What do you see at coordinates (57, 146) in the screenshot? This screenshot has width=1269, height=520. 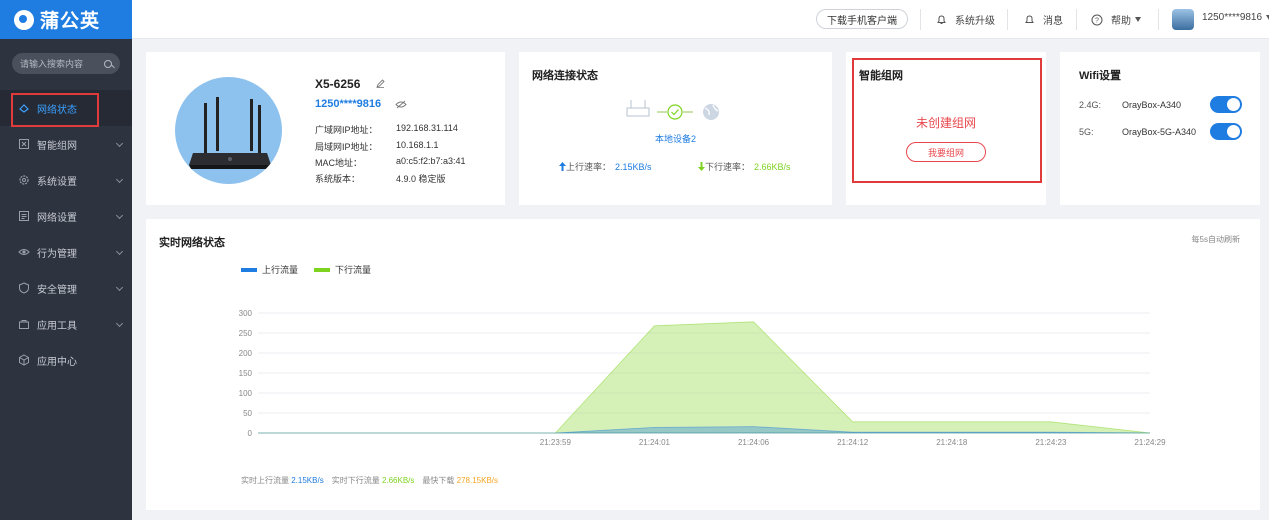 I see `sidebar-item-label: 智能组网` at bounding box center [57, 146].